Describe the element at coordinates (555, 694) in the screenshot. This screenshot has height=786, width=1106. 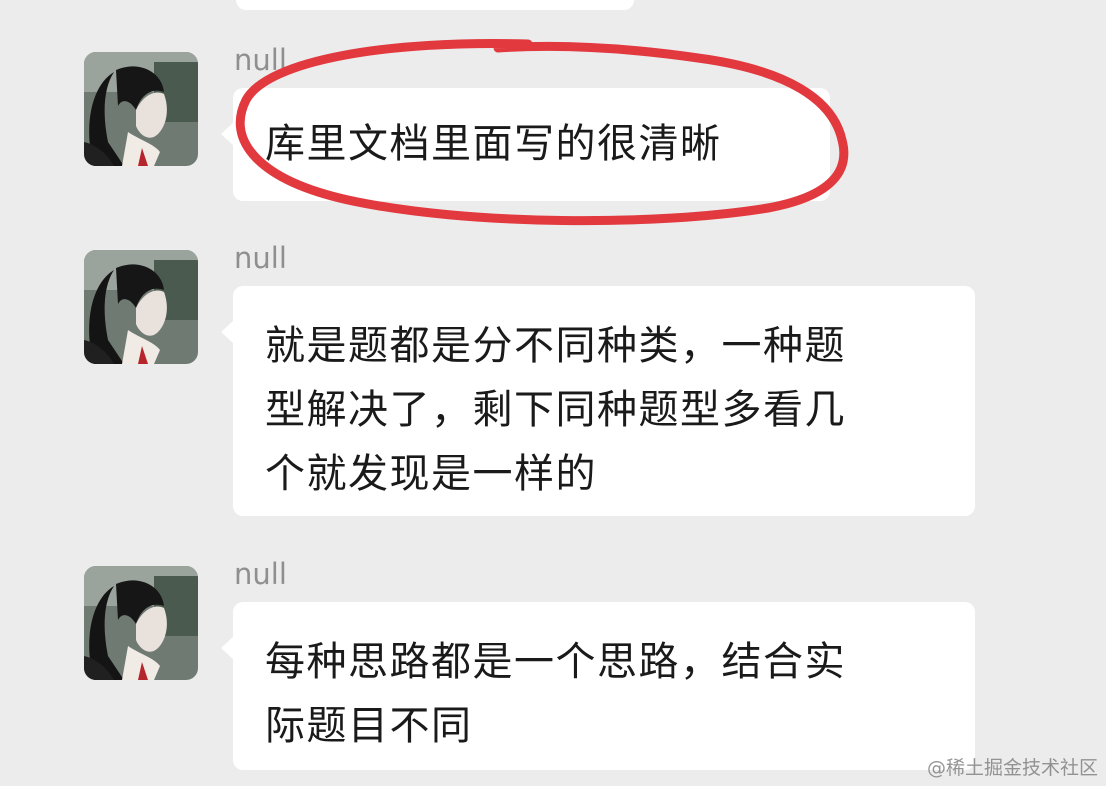
I see `message-text: 每种思路都是一个思路，结合实 际题目不同` at that location.